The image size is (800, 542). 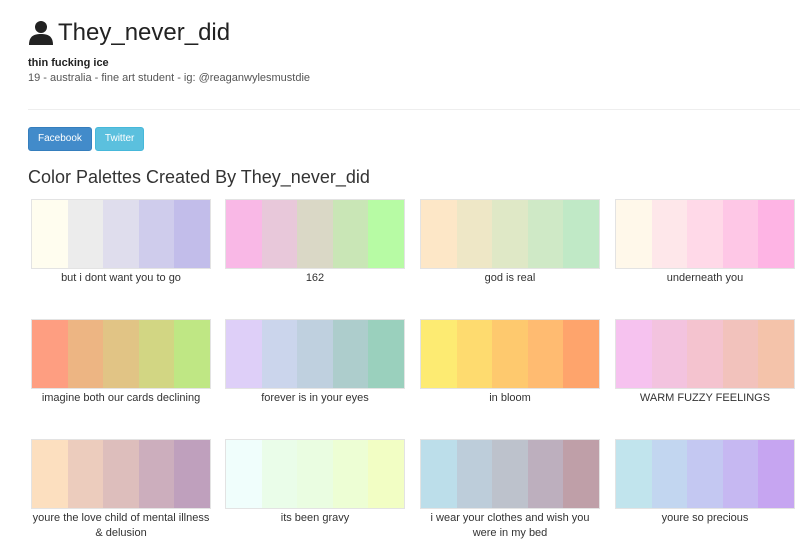 I want to click on palette-card: but i dont want you to go, so click(x=121, y=242).